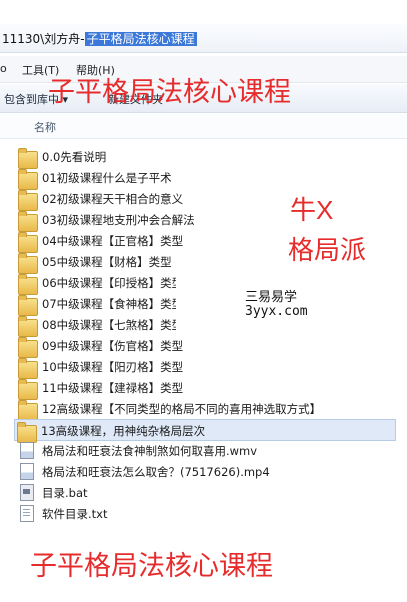 The width and height of the screenshot is (407, 602). Describe the element at coordinates (203, 367) in the screenshot. I see `list-item: 10中级课程【阳刃格】类型` at that location.